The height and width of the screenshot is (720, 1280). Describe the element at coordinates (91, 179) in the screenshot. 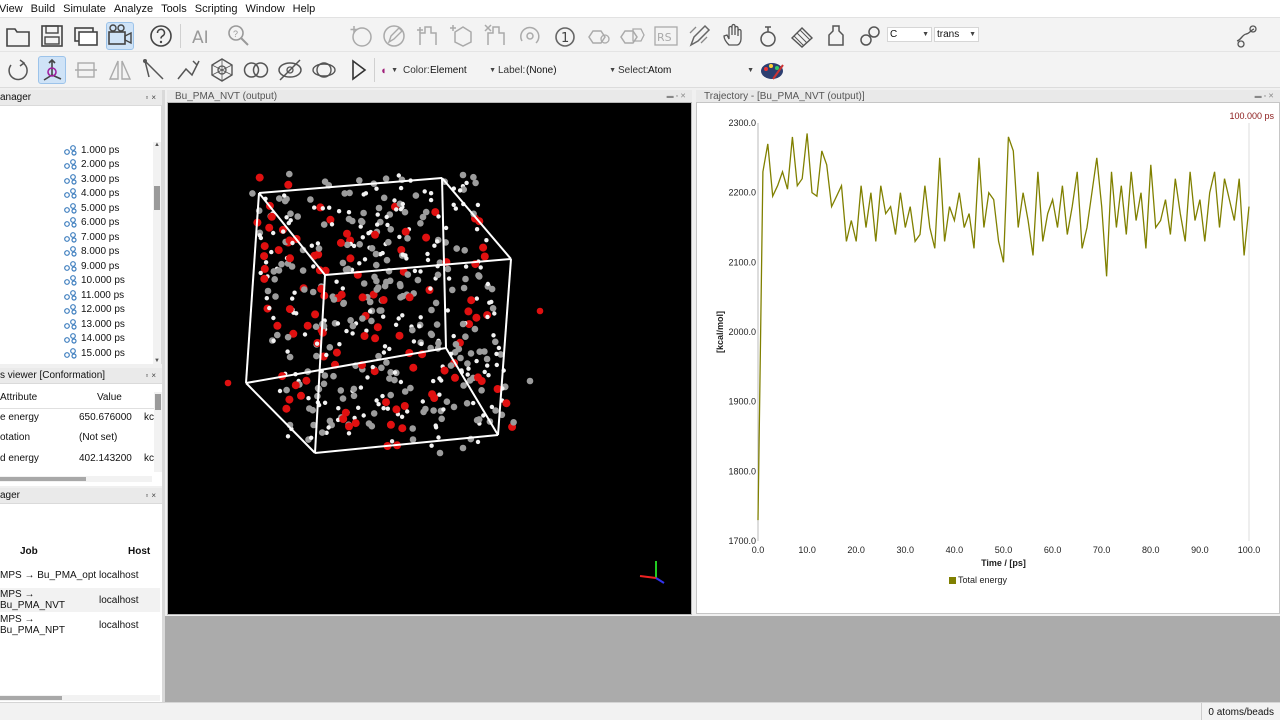

I see `tree-item-frame: 3.000 ps` at that location.